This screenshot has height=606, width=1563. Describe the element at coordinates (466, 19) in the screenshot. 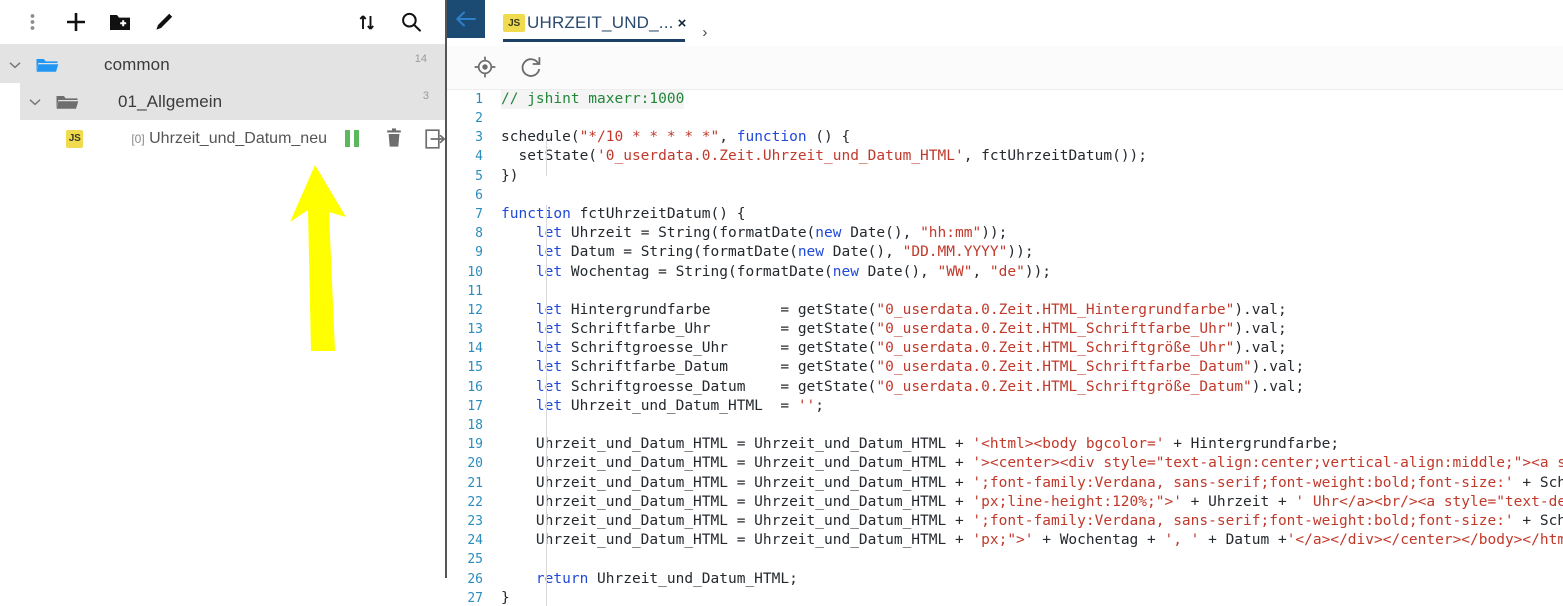

I see `back-button` at that location.